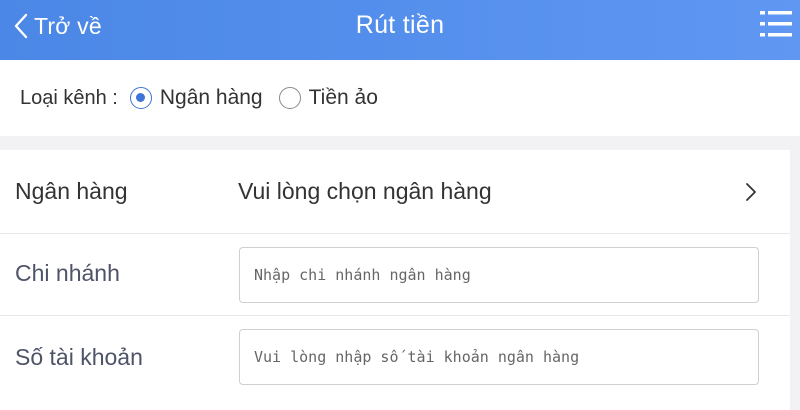 The width and height of the screenshot is (800, 410). Describe the element at coordinates (499, 275) in the screenshot. I see `branch-input` at that location.